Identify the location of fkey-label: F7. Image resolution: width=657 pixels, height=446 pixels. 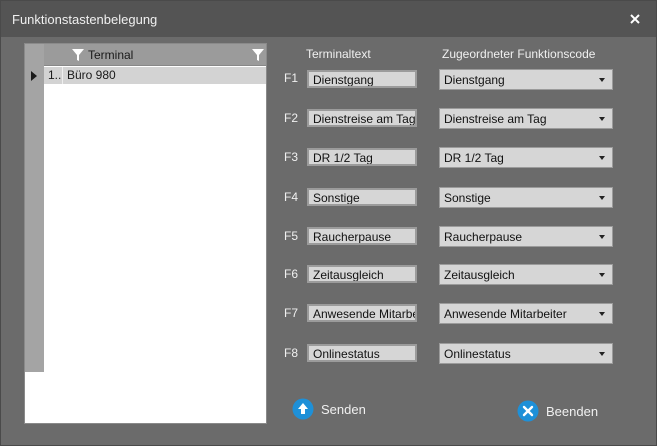
(291, 313).